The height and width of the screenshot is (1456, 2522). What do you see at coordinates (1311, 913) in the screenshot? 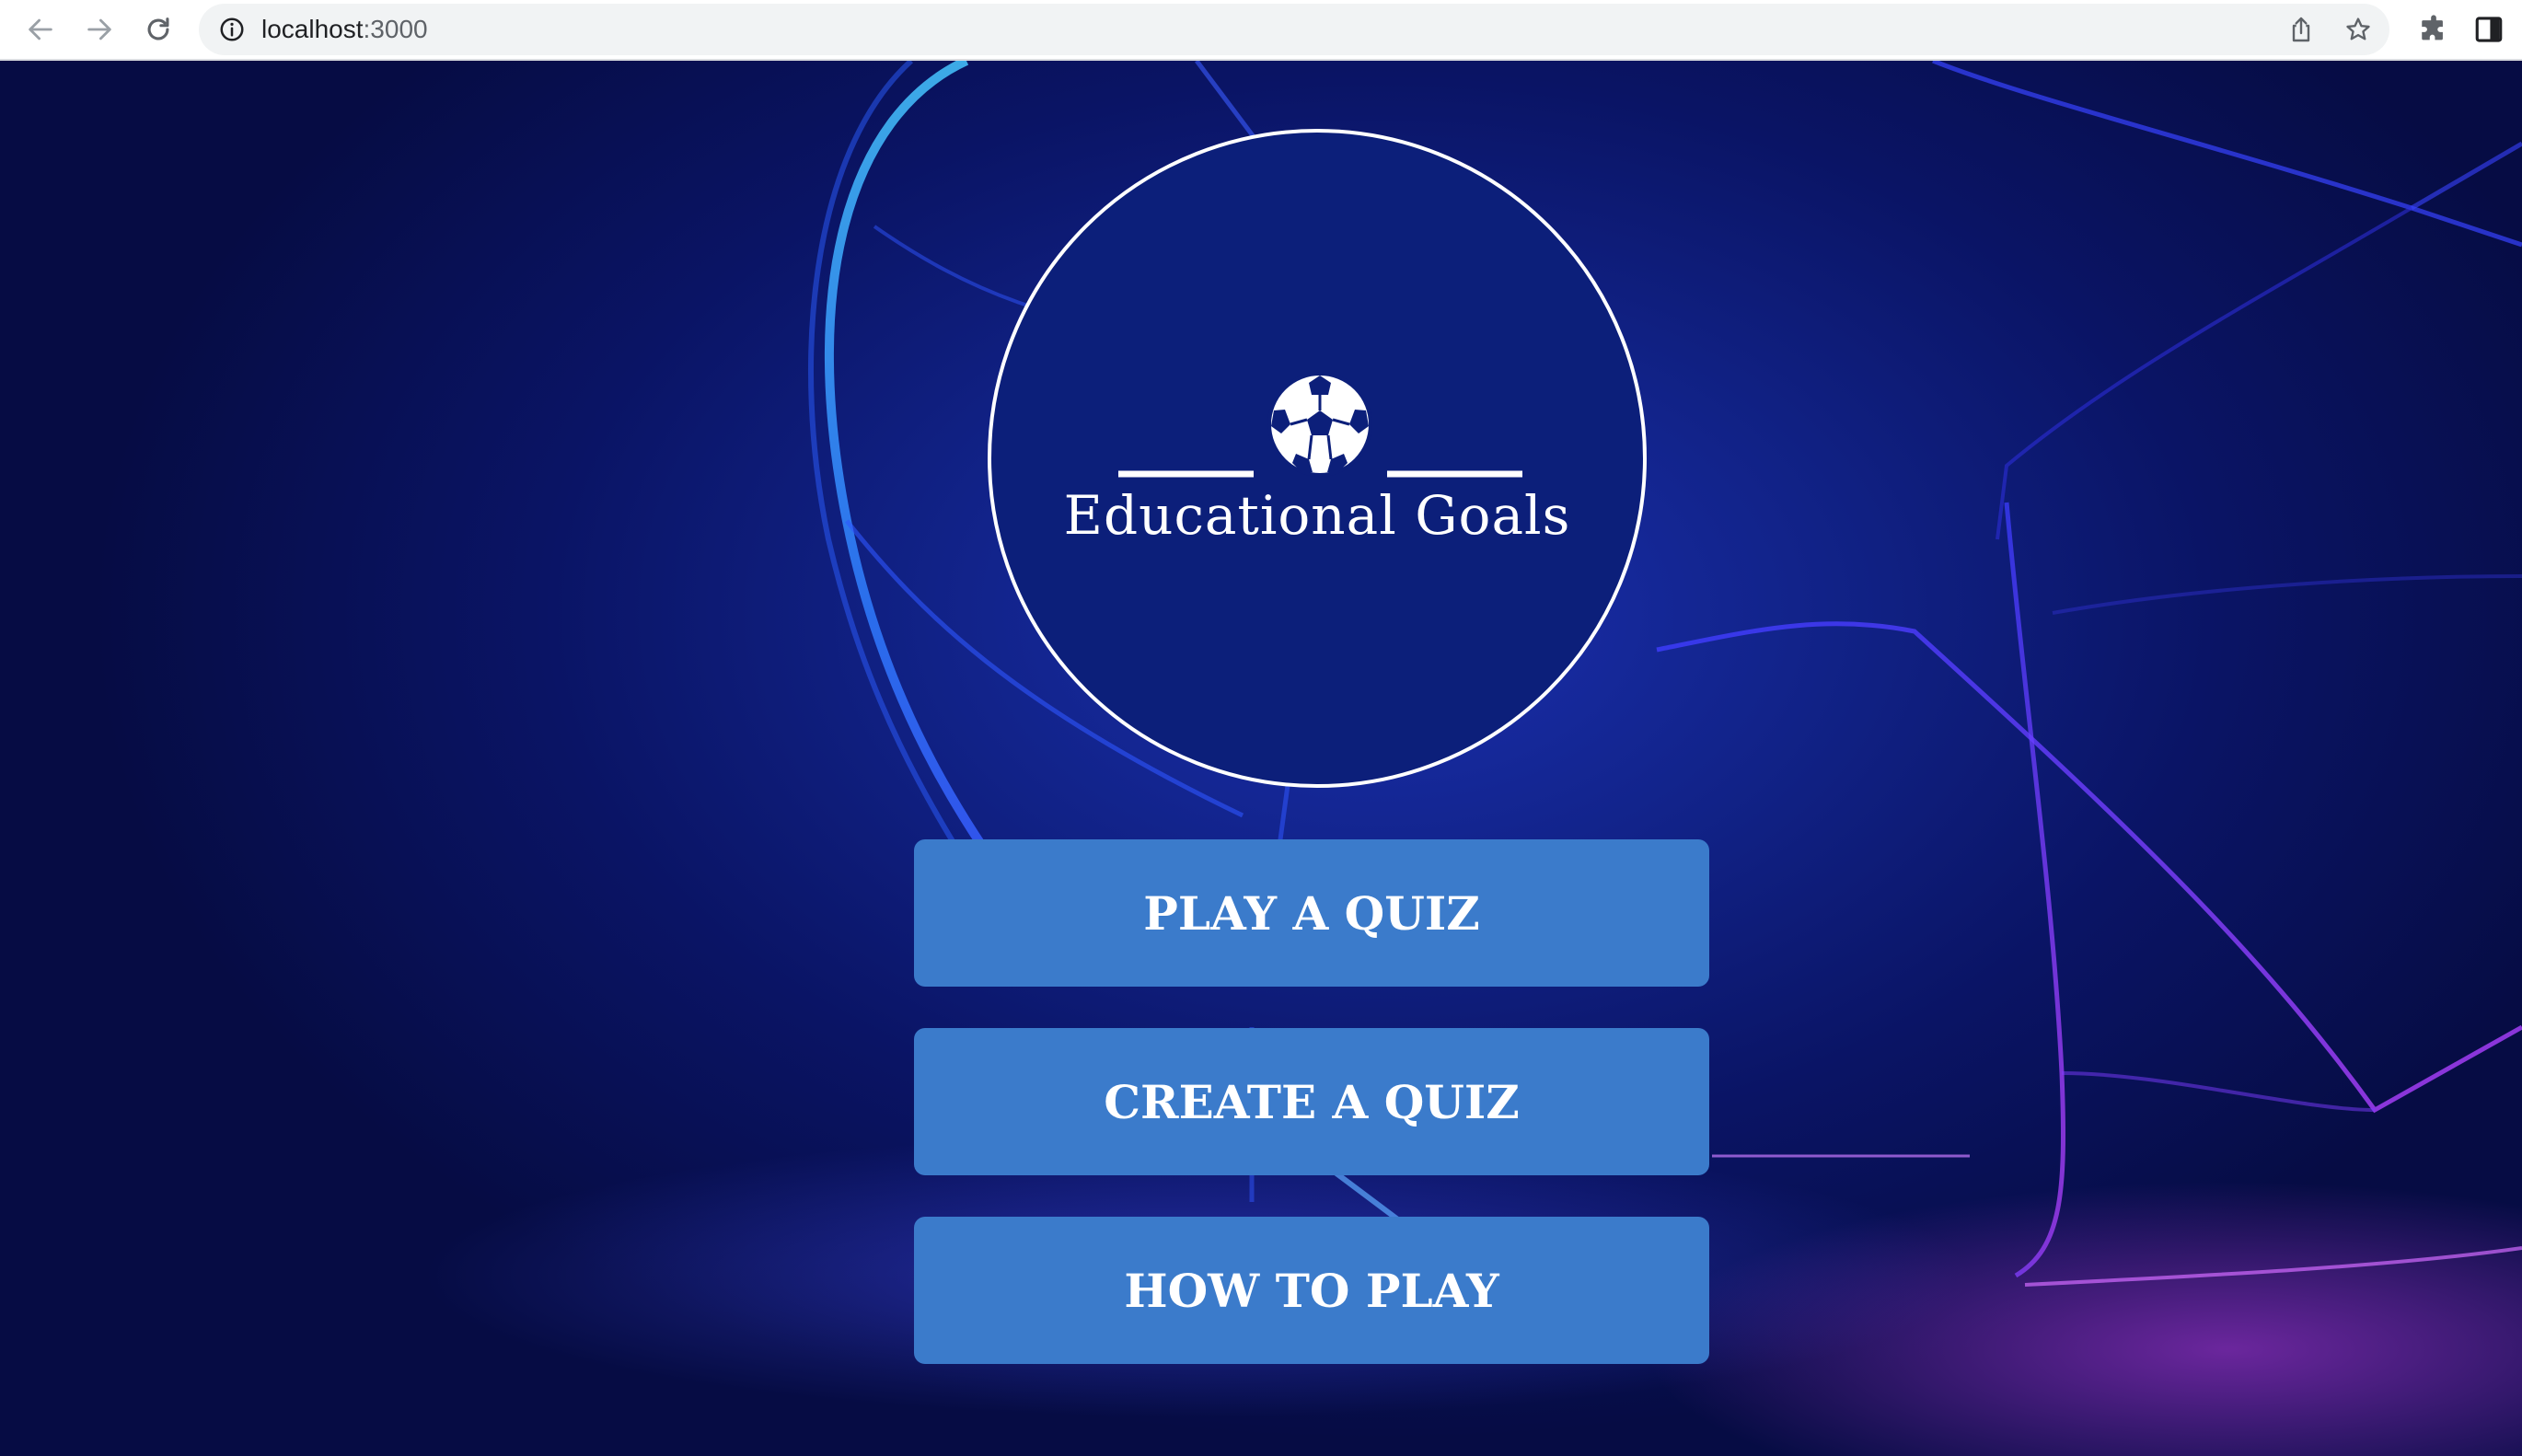
I see `play-quiz-button: PLAY A QUIZ` at bounding box center [1311, 913].